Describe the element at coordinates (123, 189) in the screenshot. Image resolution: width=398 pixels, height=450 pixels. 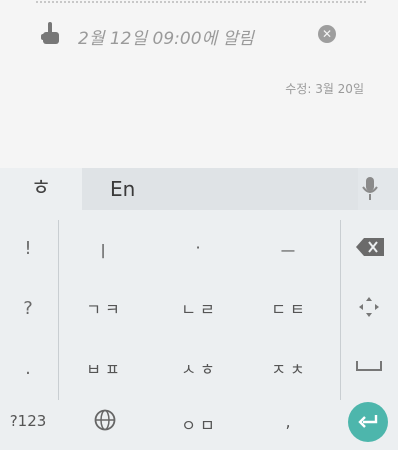
I see `language-label: En` at that location.